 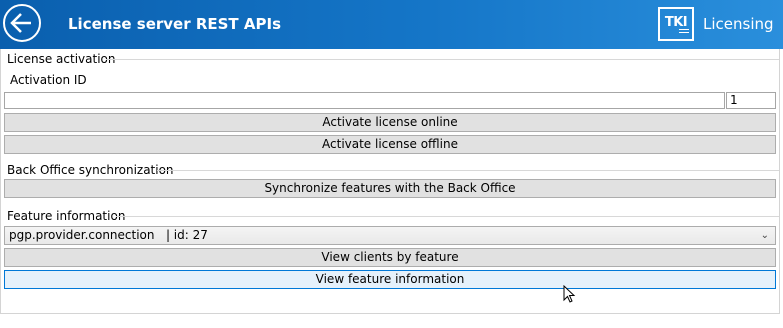 What do you see at coordinates (390, 235) in the screenshot?
I see `feature-select: pgp.provider.connection | id: 27 ⌄` at bounding box center [390, 235].